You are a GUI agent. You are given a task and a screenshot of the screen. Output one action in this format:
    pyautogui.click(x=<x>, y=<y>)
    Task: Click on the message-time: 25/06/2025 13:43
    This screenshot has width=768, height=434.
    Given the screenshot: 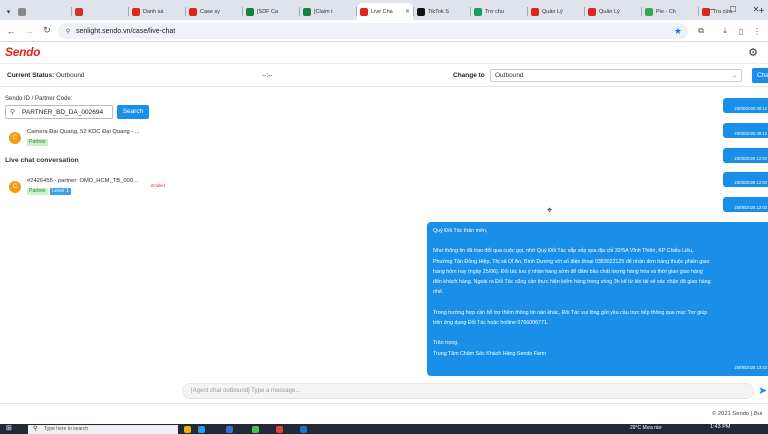 What is the action you would take?
    pyautogui.click(x=750, y=367)
    